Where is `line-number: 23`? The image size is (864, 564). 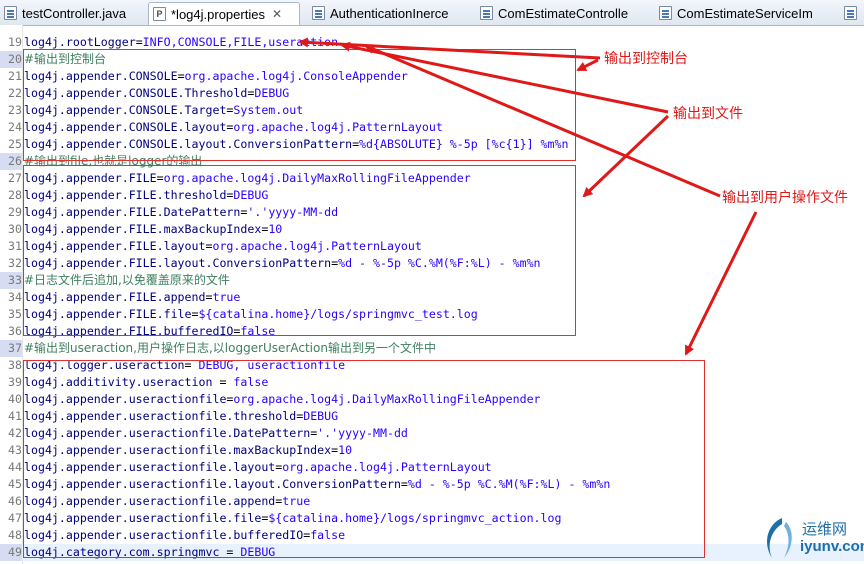 line-number: 23 is located at coordinates (15, 110).